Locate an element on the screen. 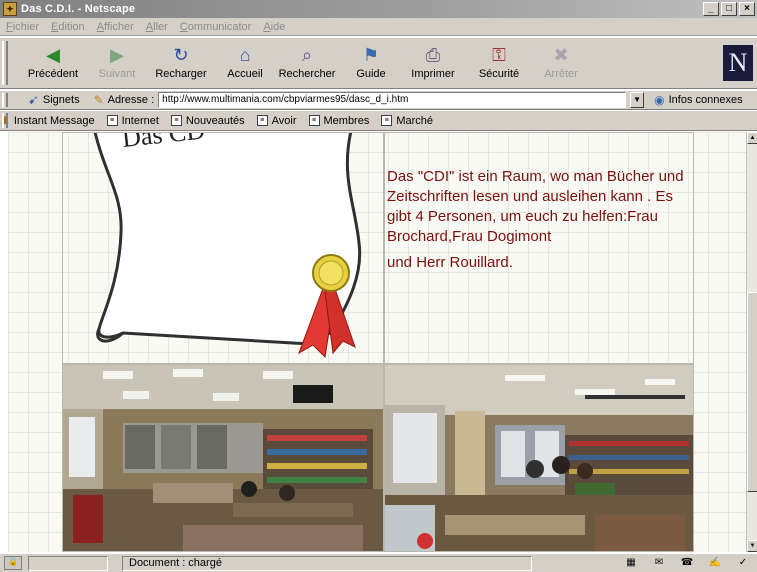 The width and height of the screenshot is (757, 572). stop-icon: ✖ is located at coordinates (561, 54).